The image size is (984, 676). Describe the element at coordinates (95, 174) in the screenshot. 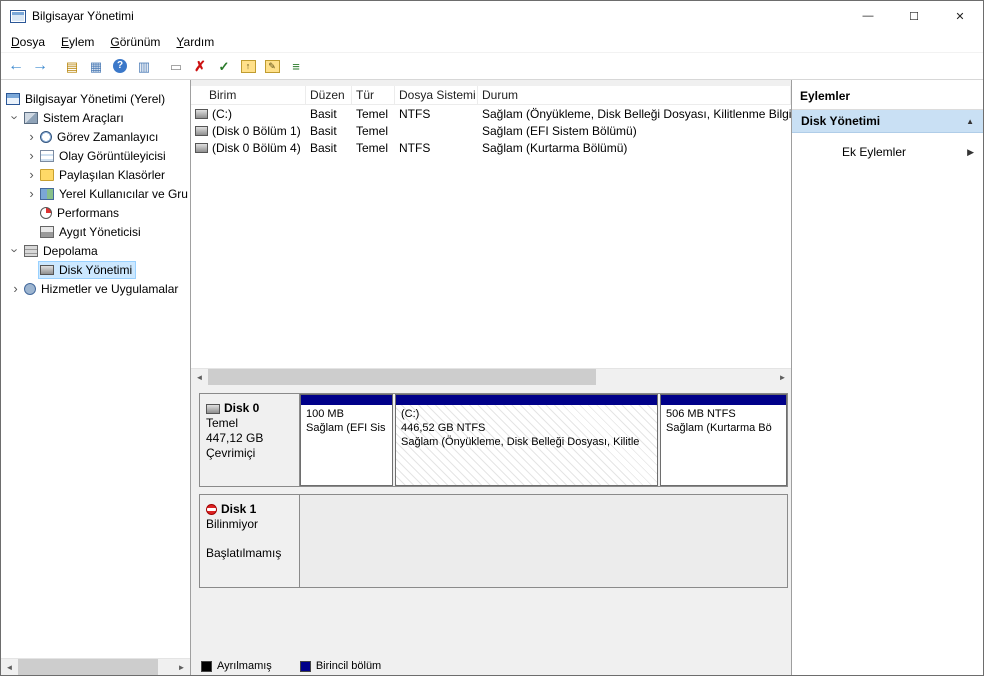

I see `tree-item-shared-folders: Paylaşılan Klasörler` at that location.